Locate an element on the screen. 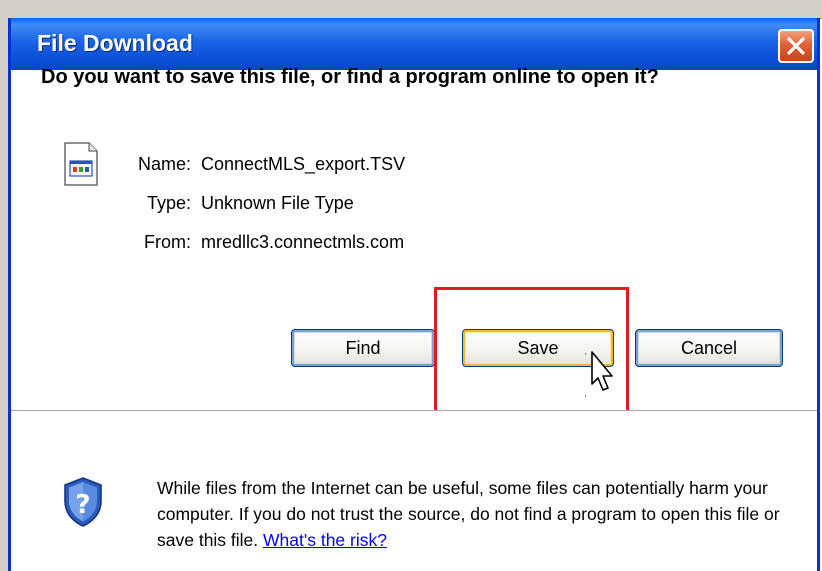 Image resolution: width=822 pixels, height=571 pixels. file-from-value: mredllc3.connectmls.com is located at coordinates (303, 242).